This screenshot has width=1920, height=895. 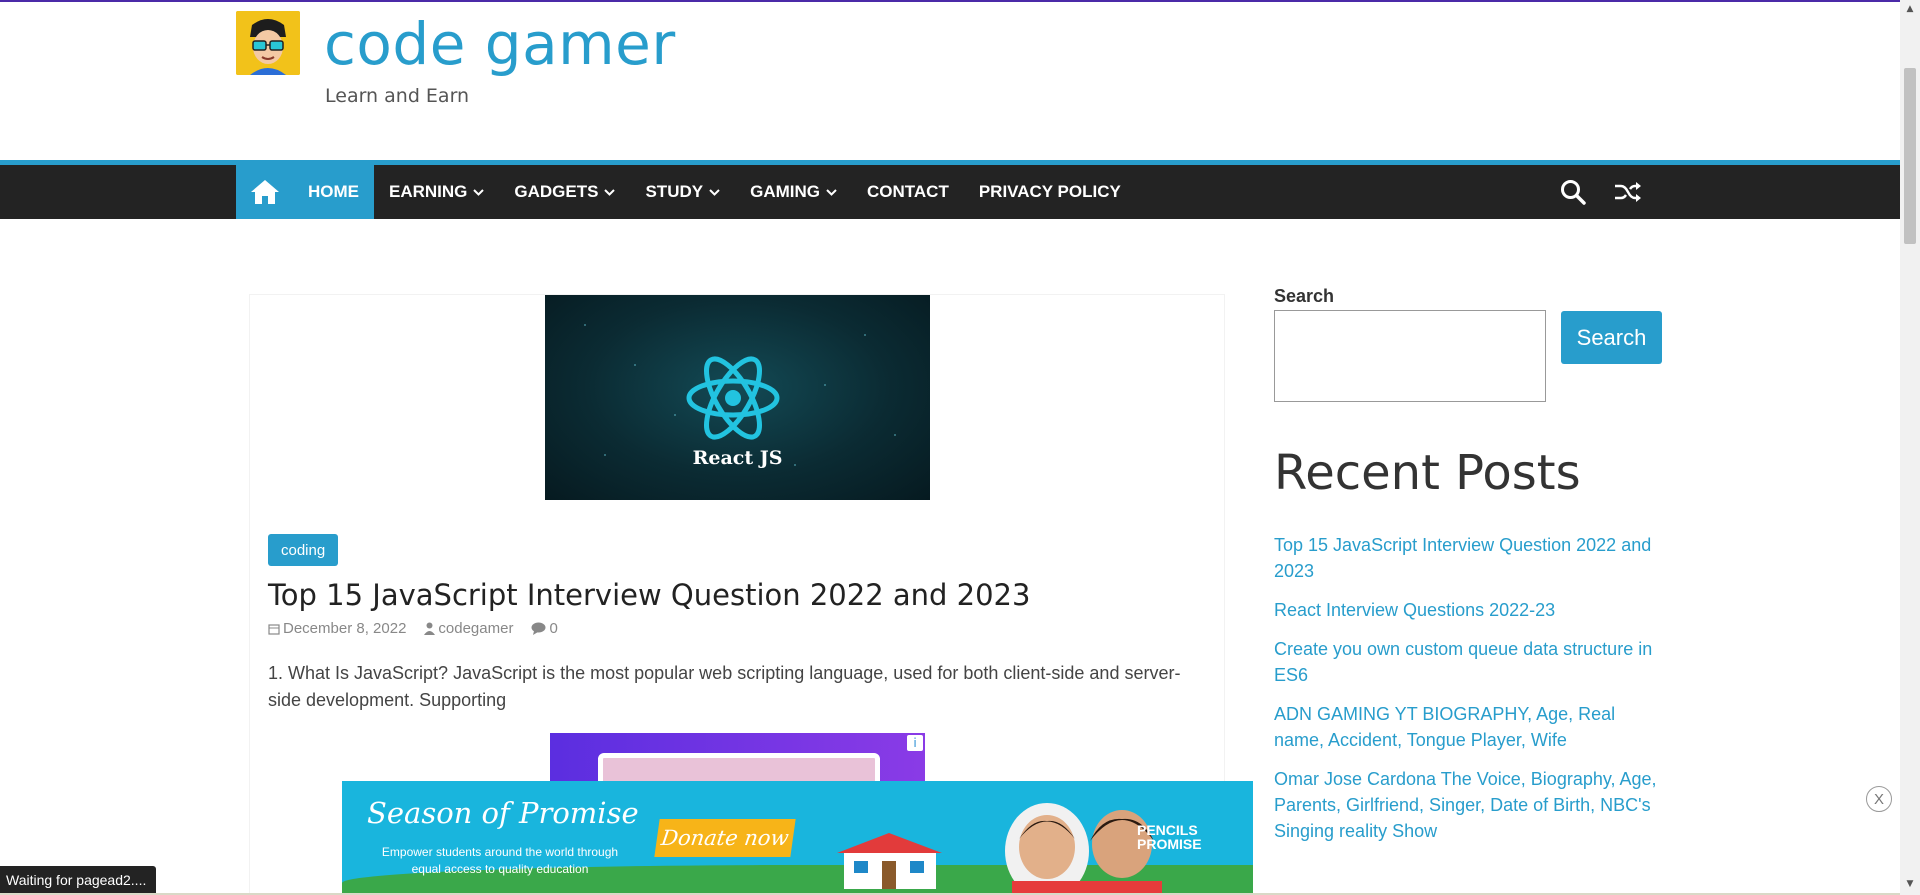 I want to click on post-date-text: December 8, 2022, so click(x=345, y=628).